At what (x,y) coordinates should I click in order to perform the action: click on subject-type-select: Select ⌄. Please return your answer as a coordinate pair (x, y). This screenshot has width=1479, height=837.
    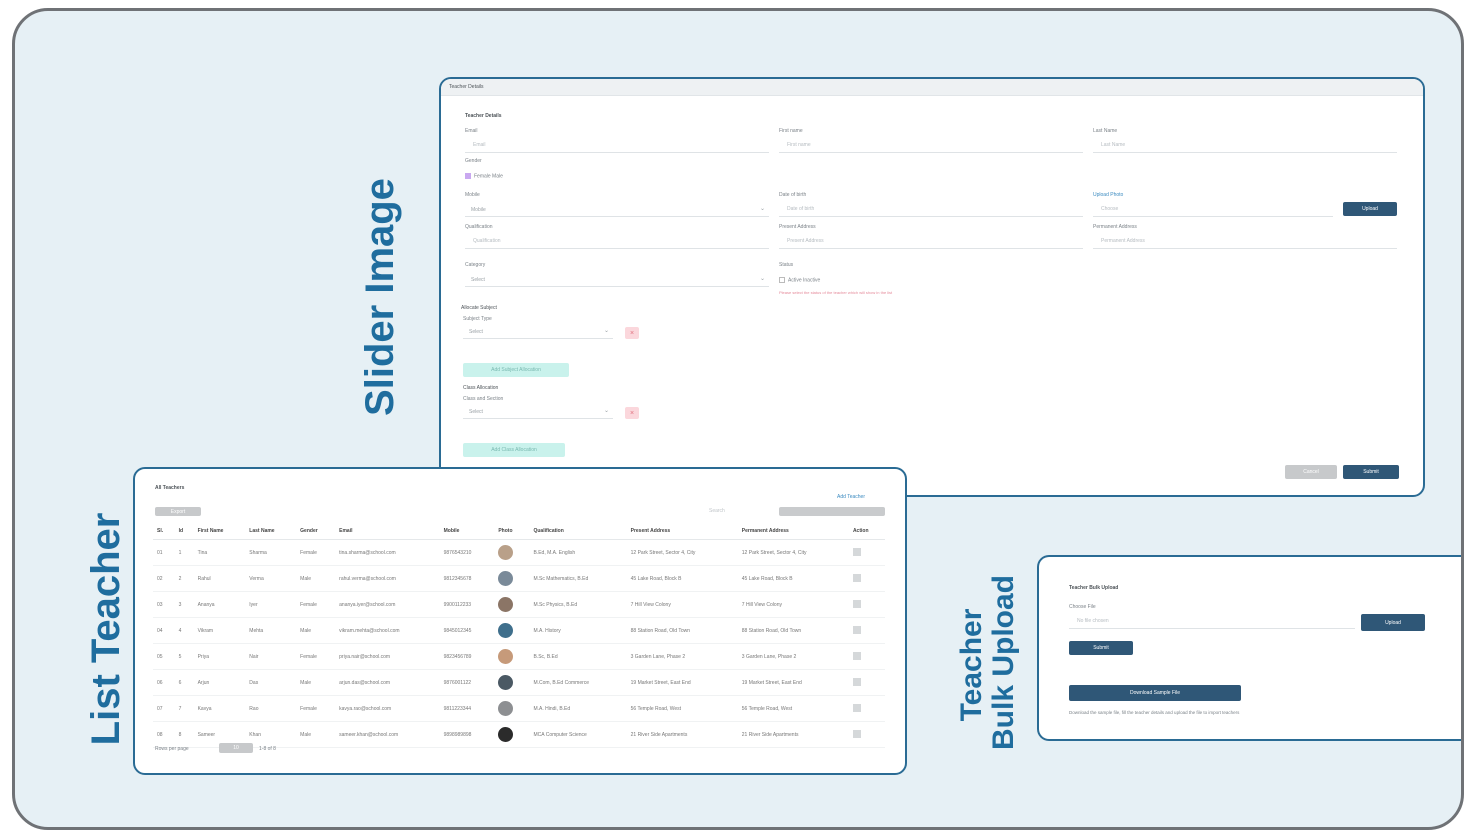
    Looking at the image, I should click on (538, 332).